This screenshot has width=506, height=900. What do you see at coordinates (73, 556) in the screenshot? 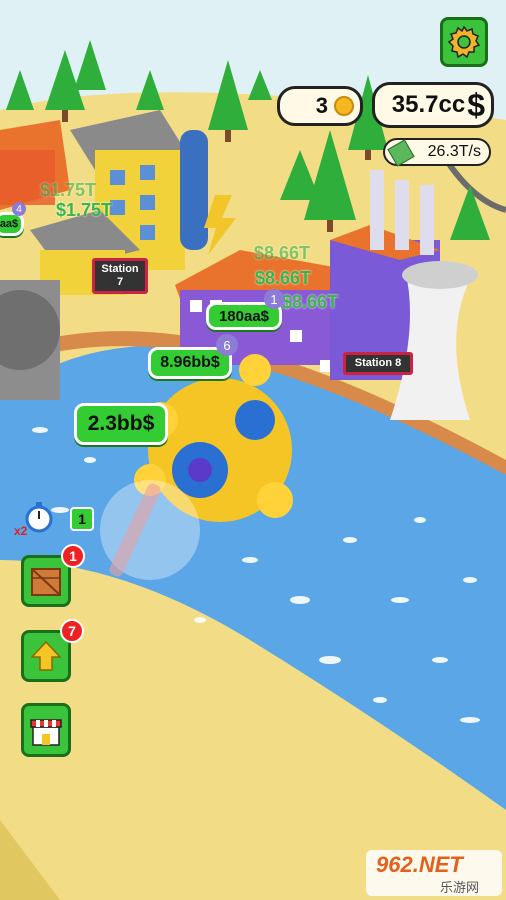
I see `crate-notification-badge: 1` at bounding box center [73, 556].